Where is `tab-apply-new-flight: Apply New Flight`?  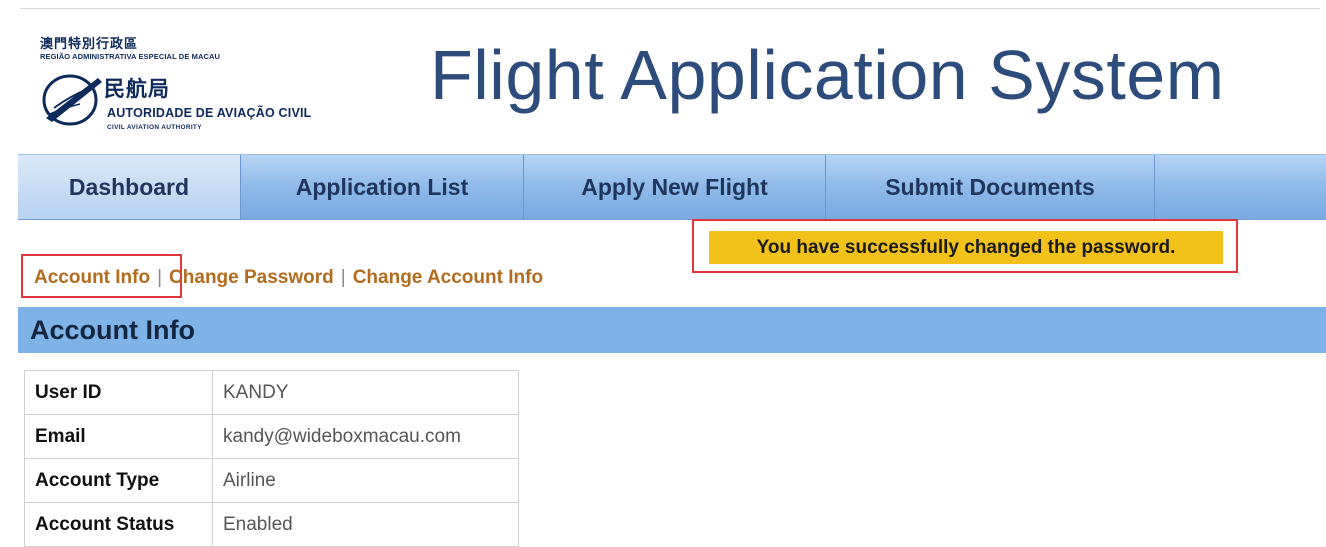 tab-apply-new-flight: Apply New Flight is located at coordinates (675, 187).